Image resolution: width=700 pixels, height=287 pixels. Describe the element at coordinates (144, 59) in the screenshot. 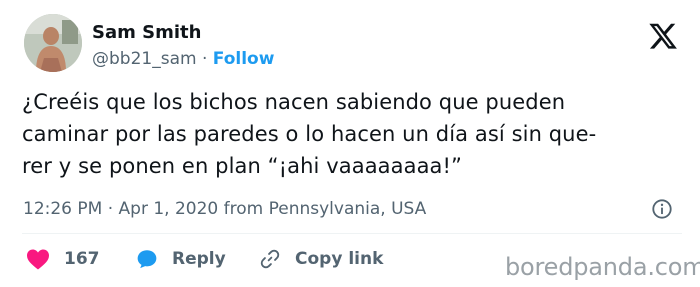

I see `user-handle: @bb21_sam` at that location.